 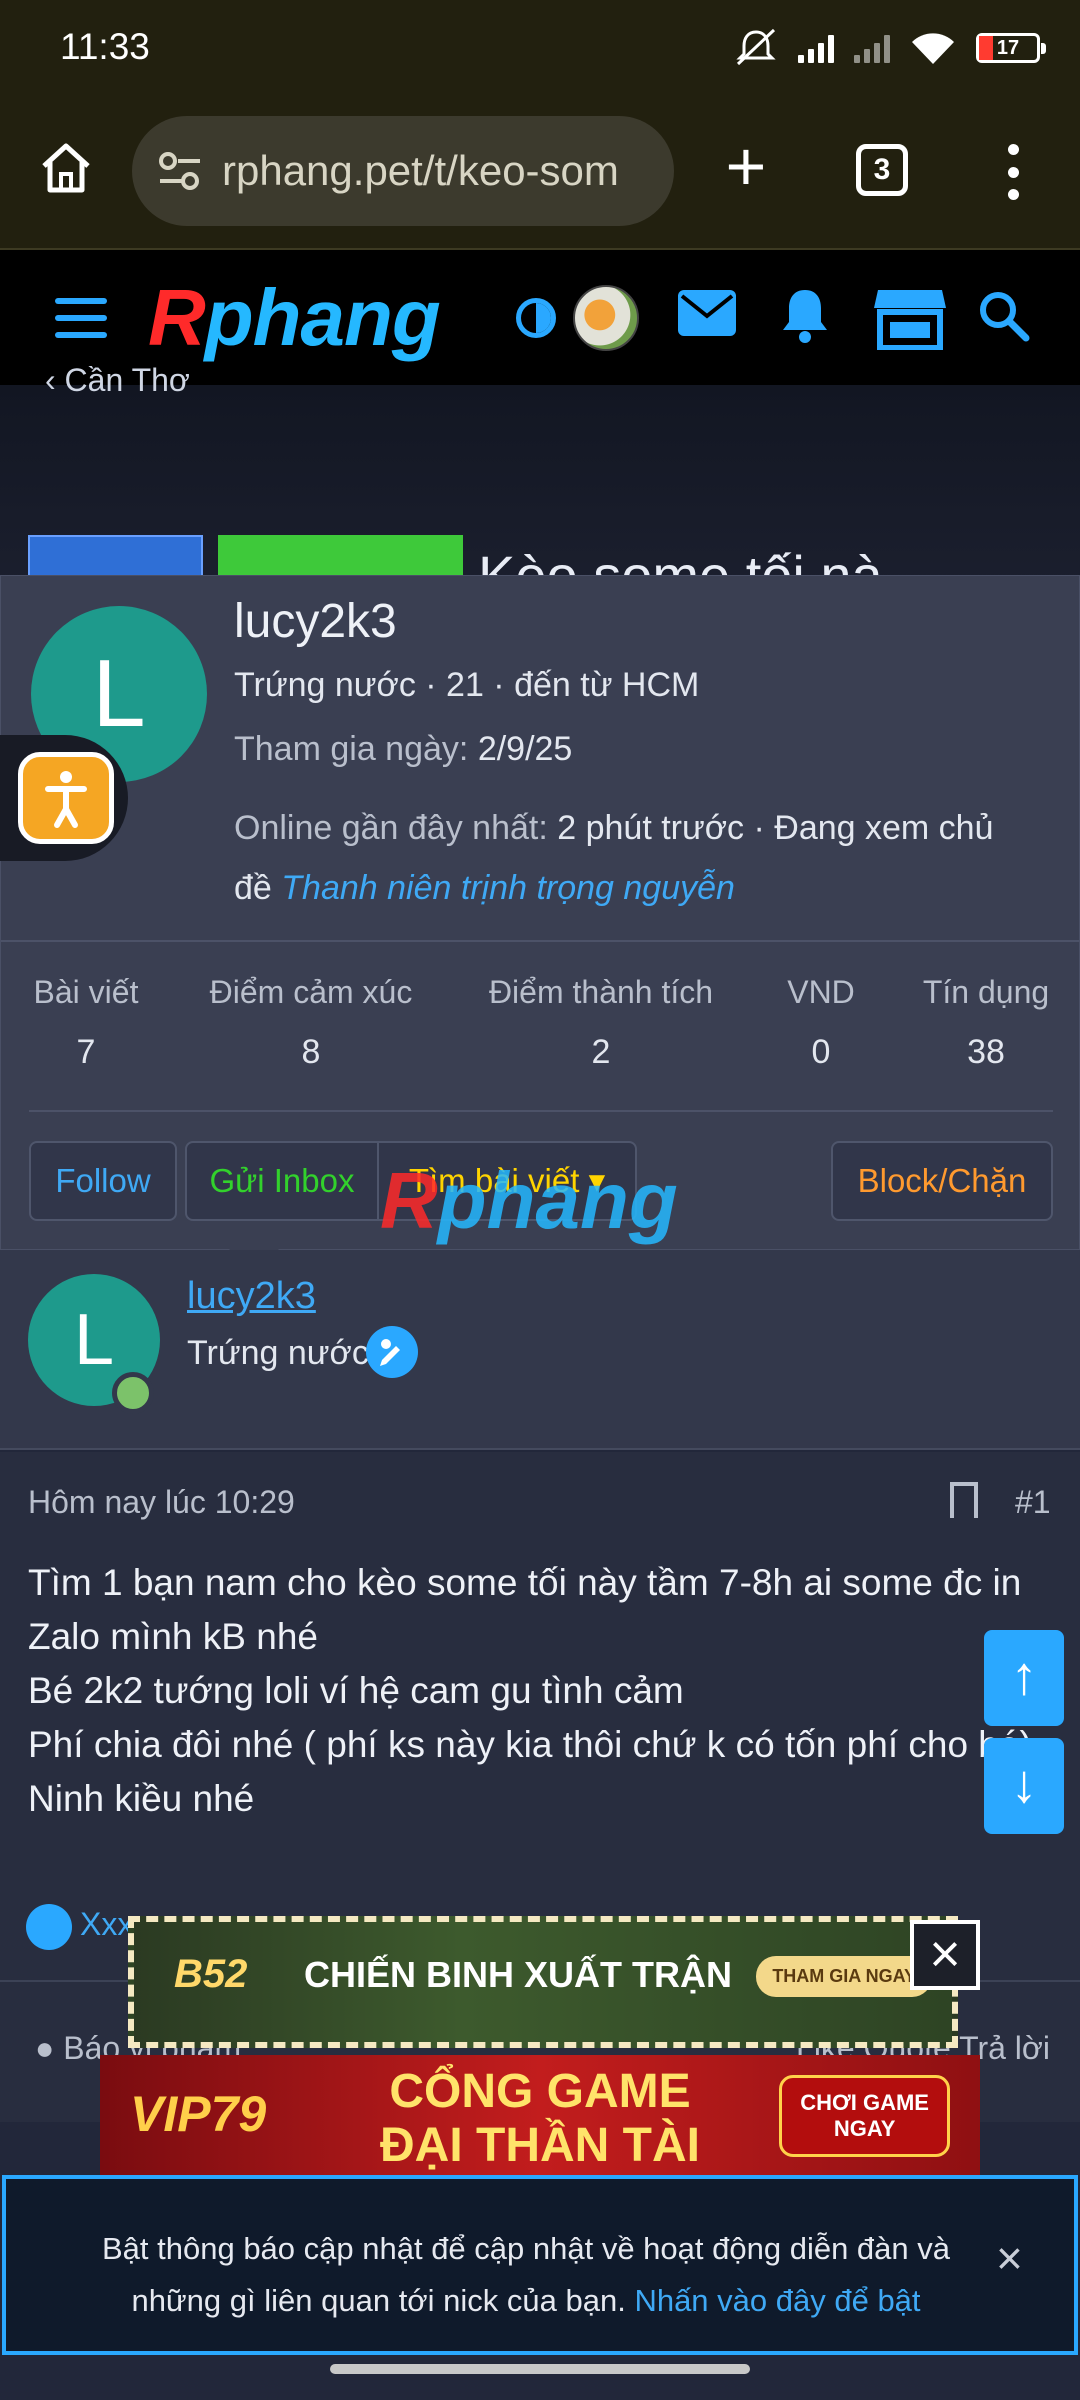 What do you see at coordinates (117, 380) in the screenshot?
I see `breadcrumb: ‹ Cần Thơ` at bounding box center [117, 380].